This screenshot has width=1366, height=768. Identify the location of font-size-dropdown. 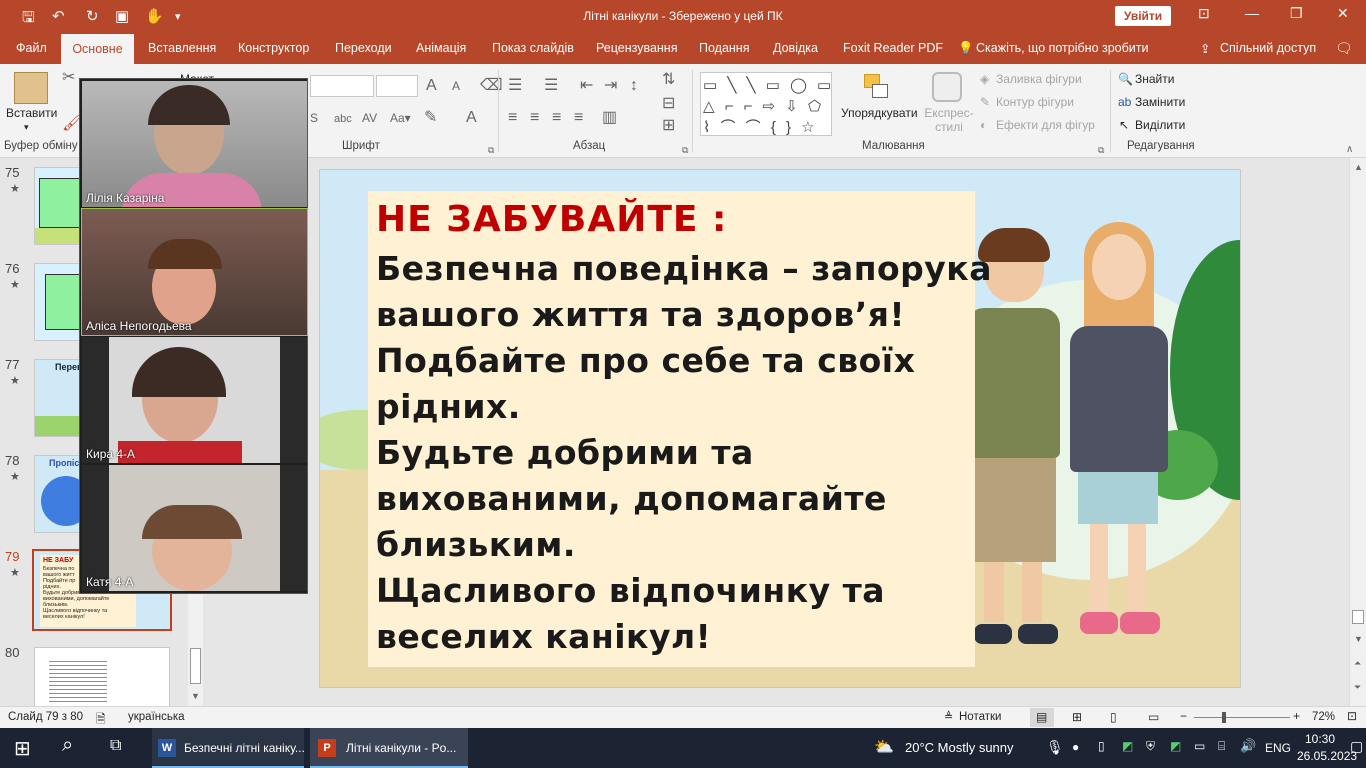
(397, 86).